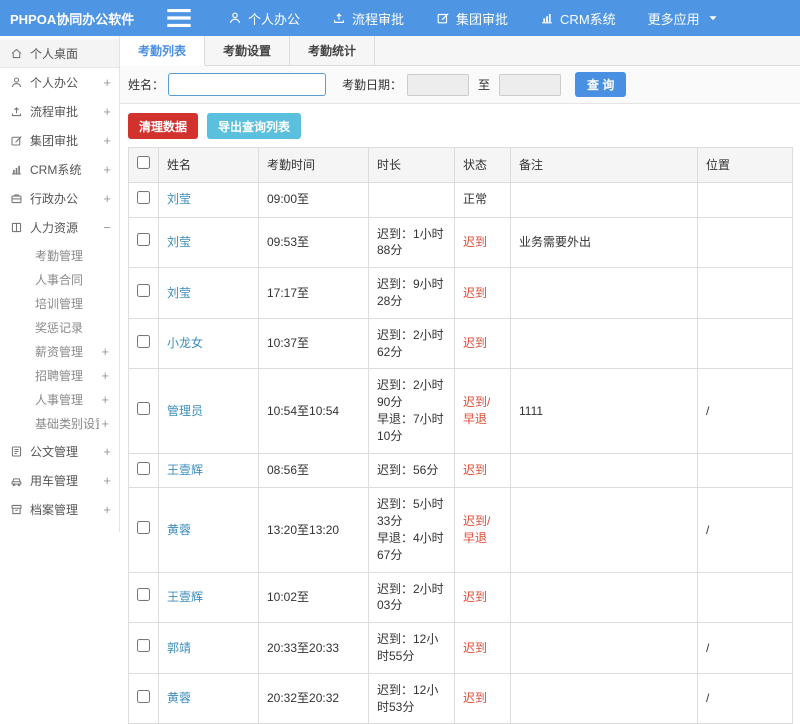  Describe the element at coordinates (208, 648) in the screenshot. I see `cell-name: 郭靖` at that location.